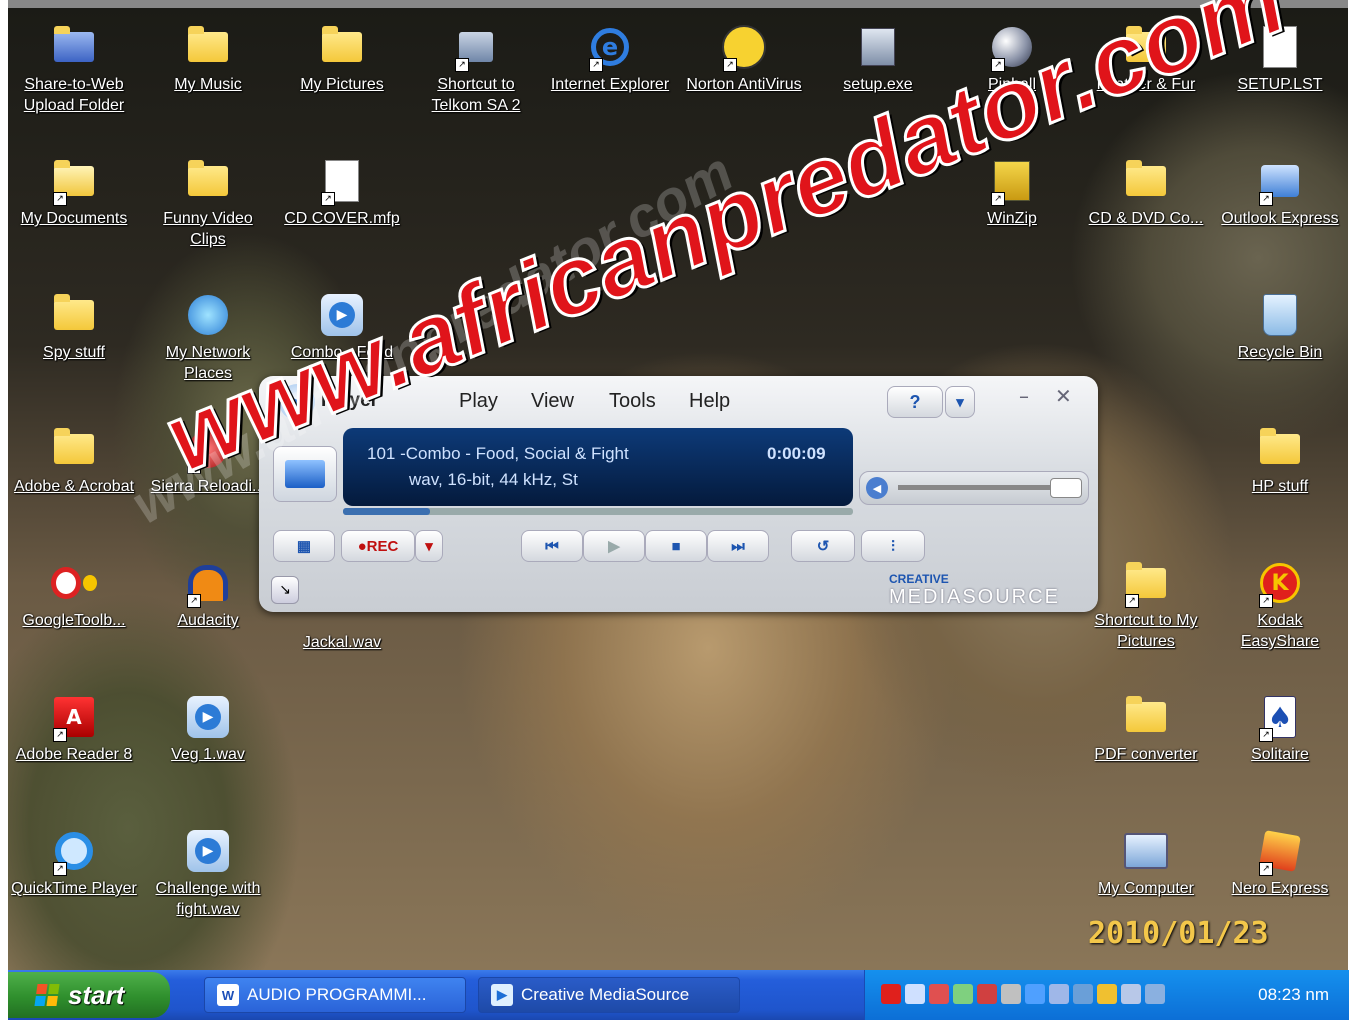  Describe the element at coordinates (74, 863) in the screenshot. I see `desktop-icon-quicktime: ↗ QuickTime Player` at that location.